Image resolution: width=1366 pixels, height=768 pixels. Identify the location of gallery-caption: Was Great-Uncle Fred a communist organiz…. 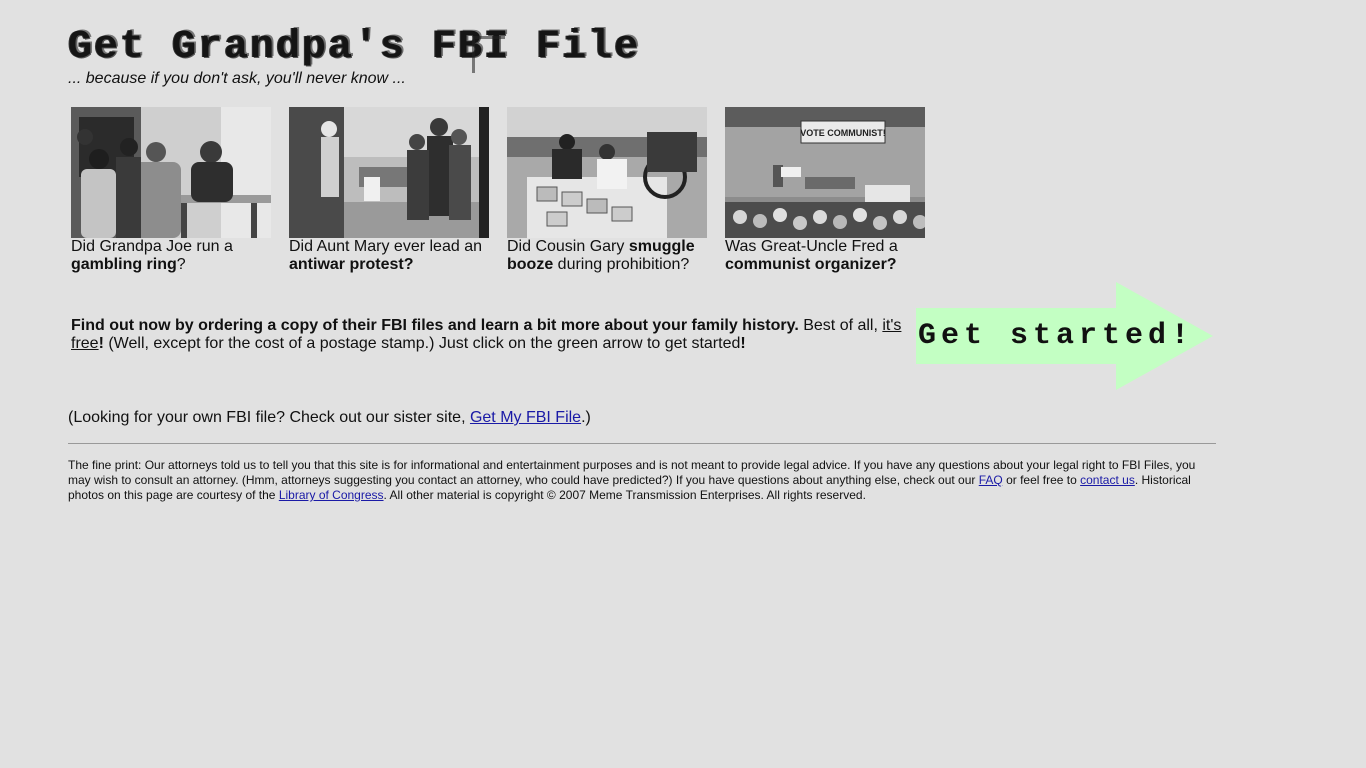
(825, 256).